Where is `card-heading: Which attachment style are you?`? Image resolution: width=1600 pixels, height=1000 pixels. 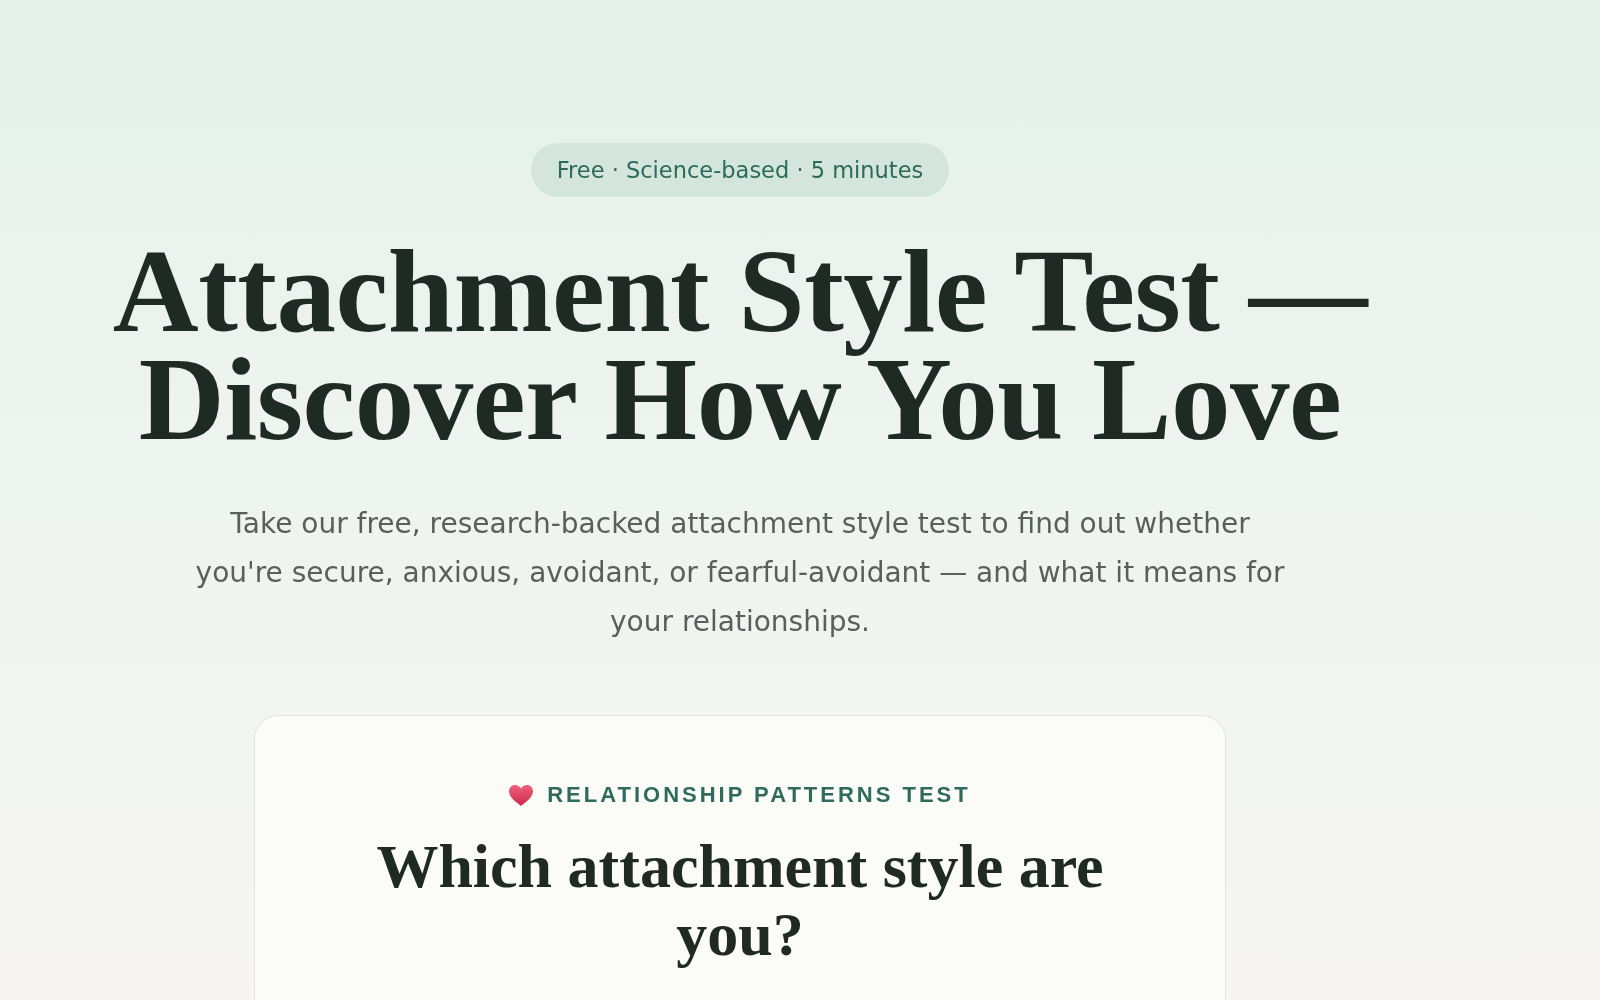
card-heading: Which attachment style are you? is located at coordinates (740, 900).